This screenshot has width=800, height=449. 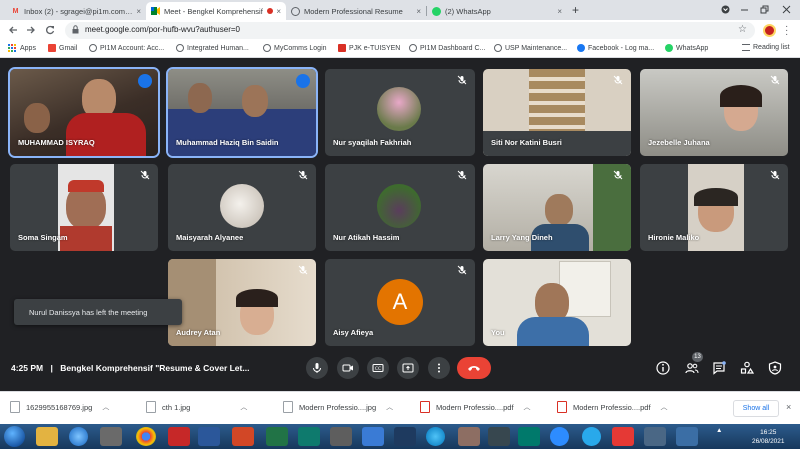 I want to click on reload-icon, so click(x=50, y=30).